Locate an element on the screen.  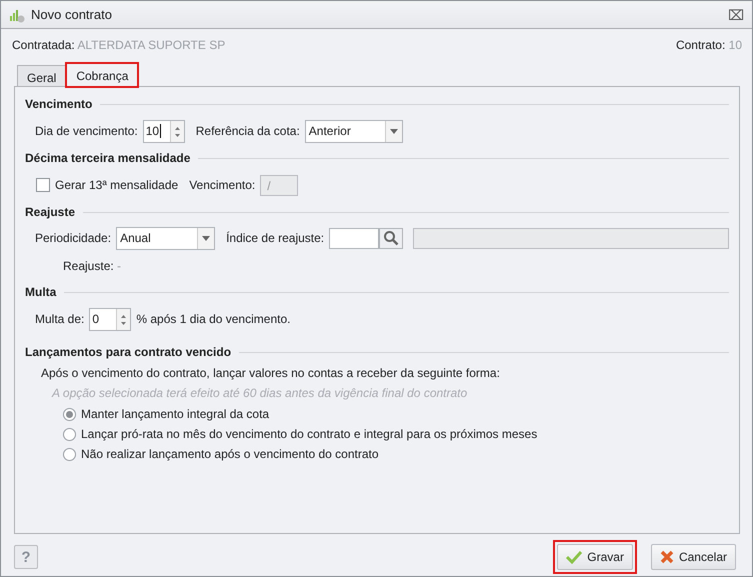
reajuste-text: Reajuste: - is located at coordinates (92, 266).